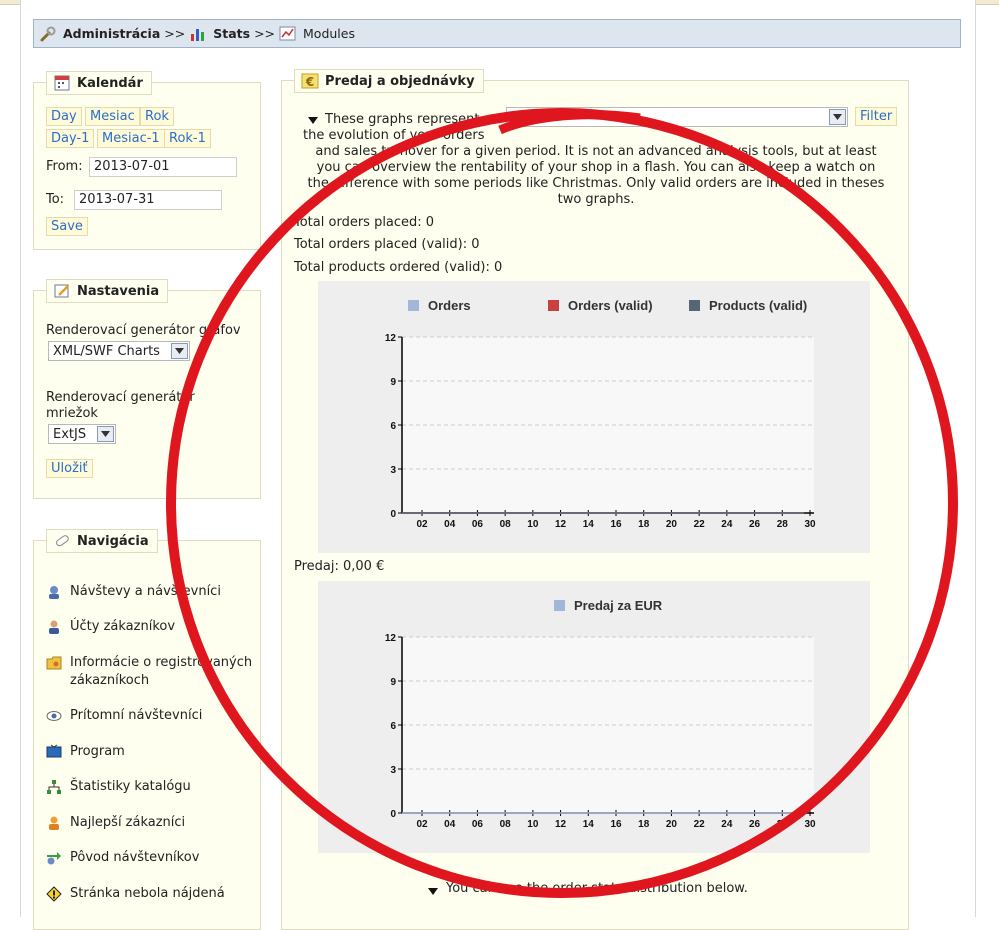 The width and height of the screenshot is (999, 930). Describe the element at coordinates (70, 138) in the screenshot. I see `day-minus-button: Day-1` at that location.